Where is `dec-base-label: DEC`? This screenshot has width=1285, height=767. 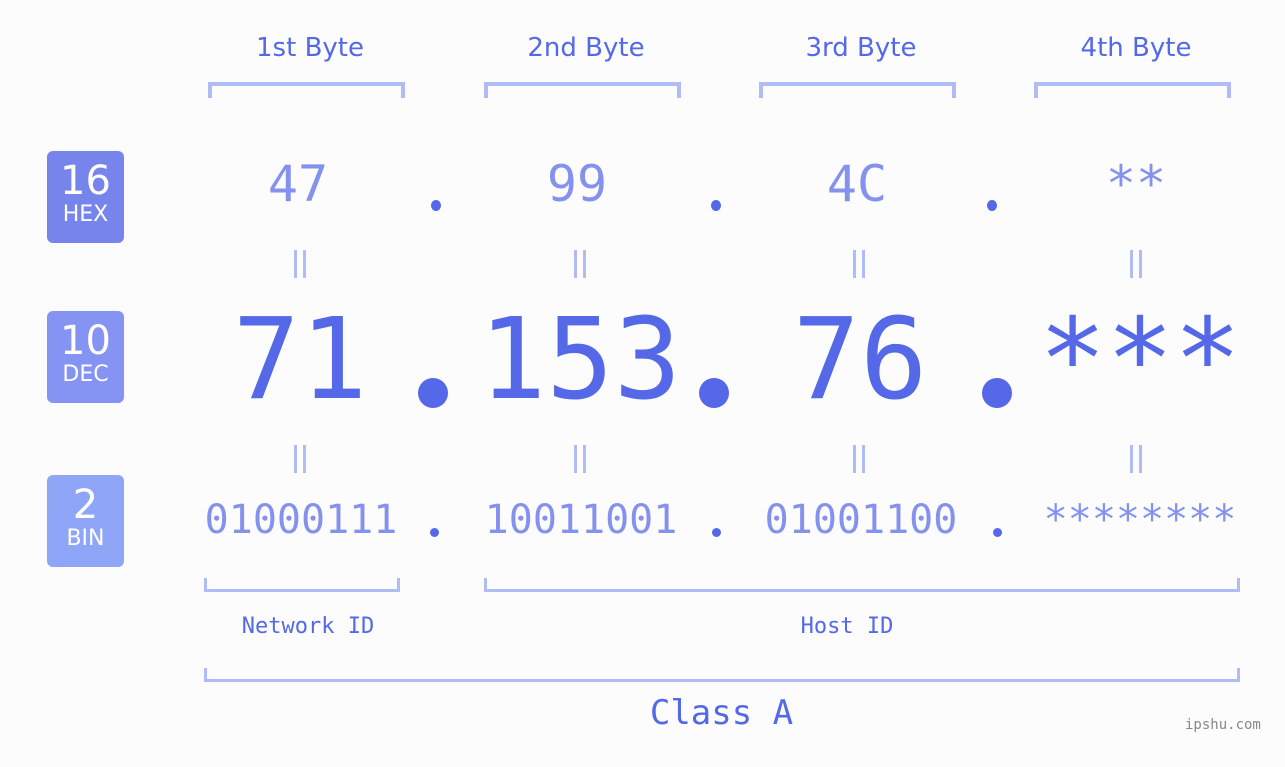 dec-base-label: DEC is located at coordinates (85, 374).